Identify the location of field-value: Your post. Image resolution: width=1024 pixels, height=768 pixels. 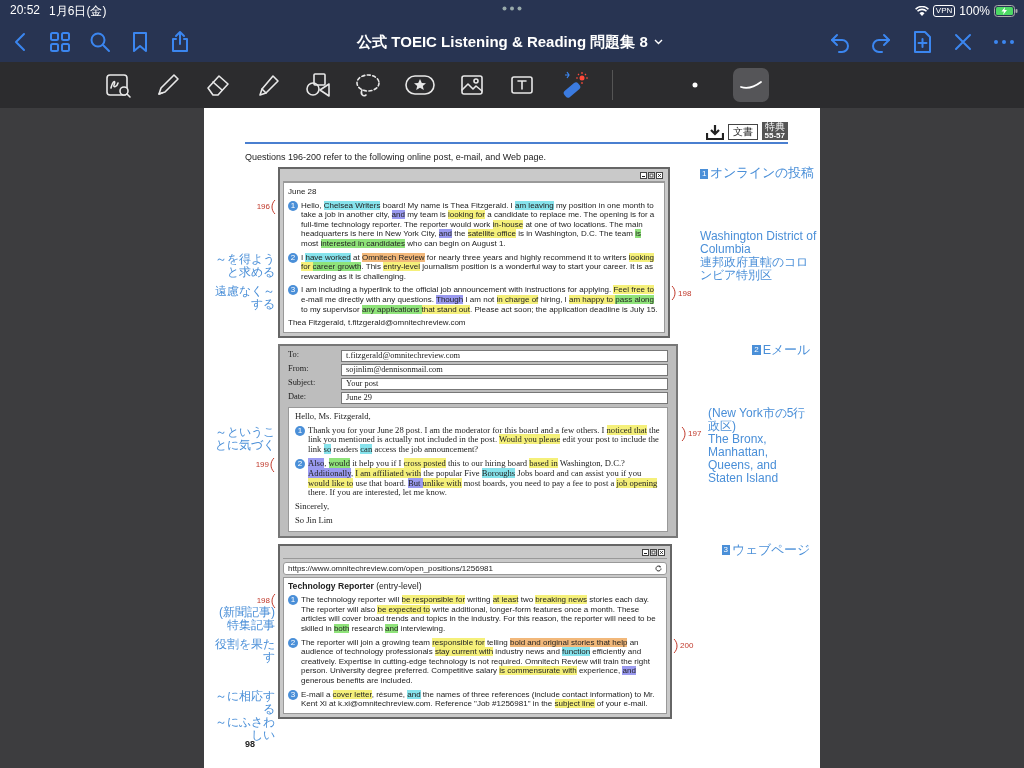
(504, 383).